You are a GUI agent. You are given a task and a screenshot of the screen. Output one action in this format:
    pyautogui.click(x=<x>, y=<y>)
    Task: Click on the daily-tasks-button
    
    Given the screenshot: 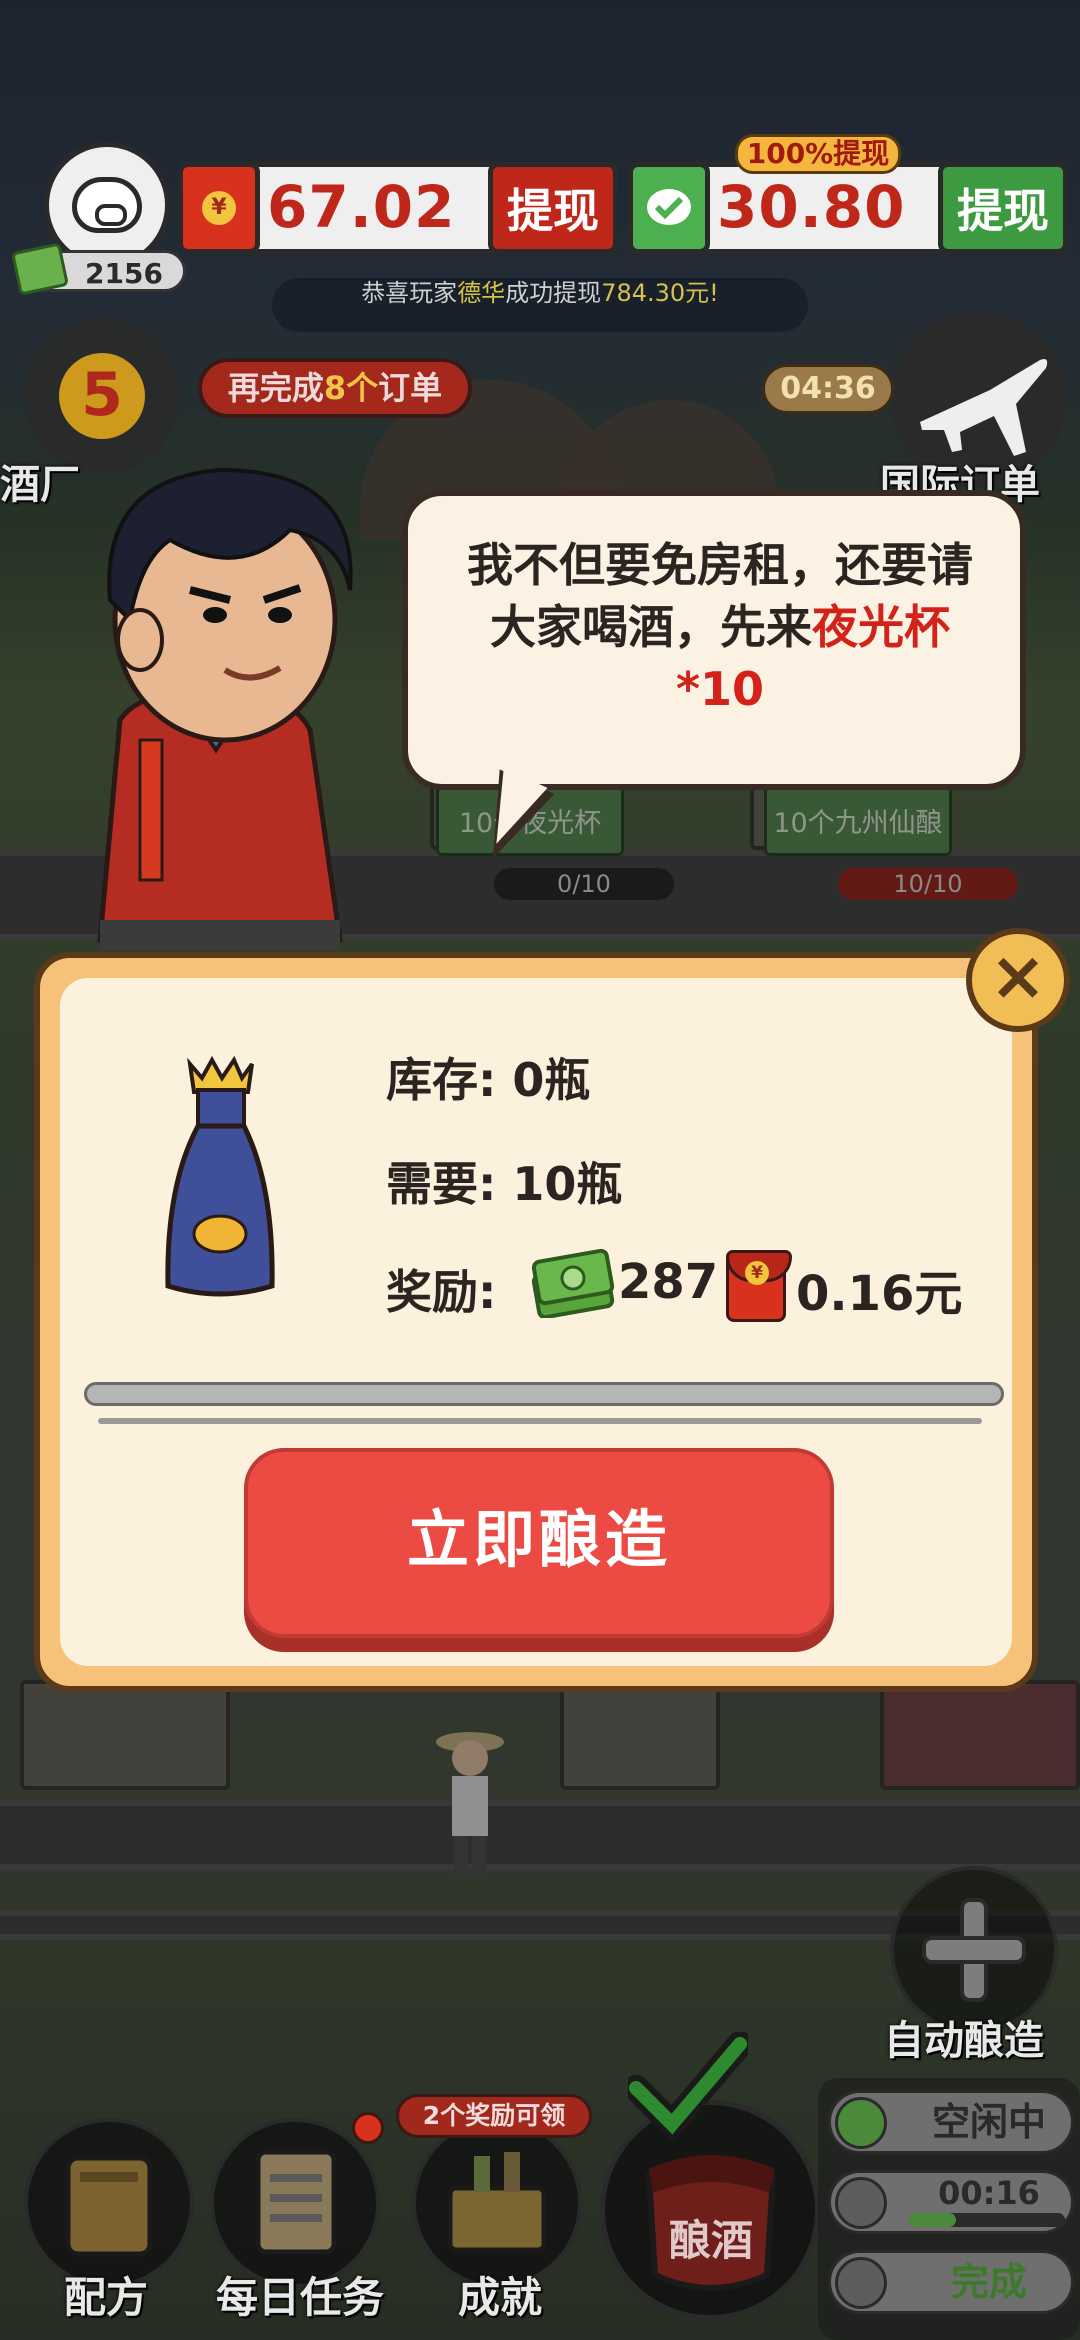 What is the action you would take?
    pyautogui.click(x=295, y=2203)
    